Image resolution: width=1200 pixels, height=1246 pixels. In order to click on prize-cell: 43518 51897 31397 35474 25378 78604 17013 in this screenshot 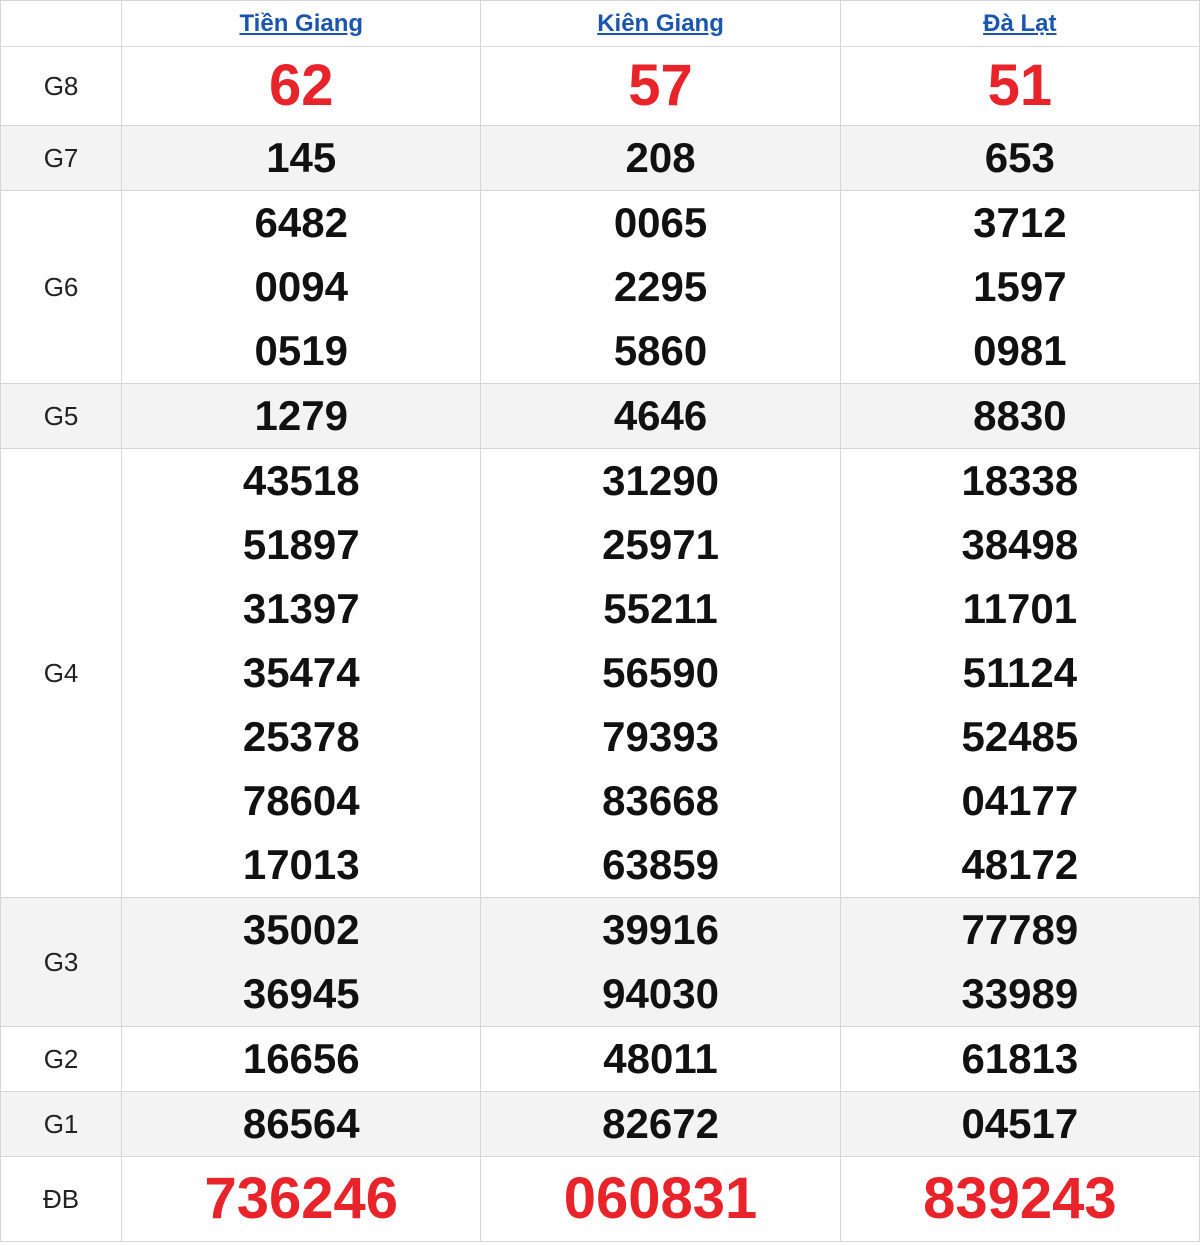, I will do `click(301, 673)`.